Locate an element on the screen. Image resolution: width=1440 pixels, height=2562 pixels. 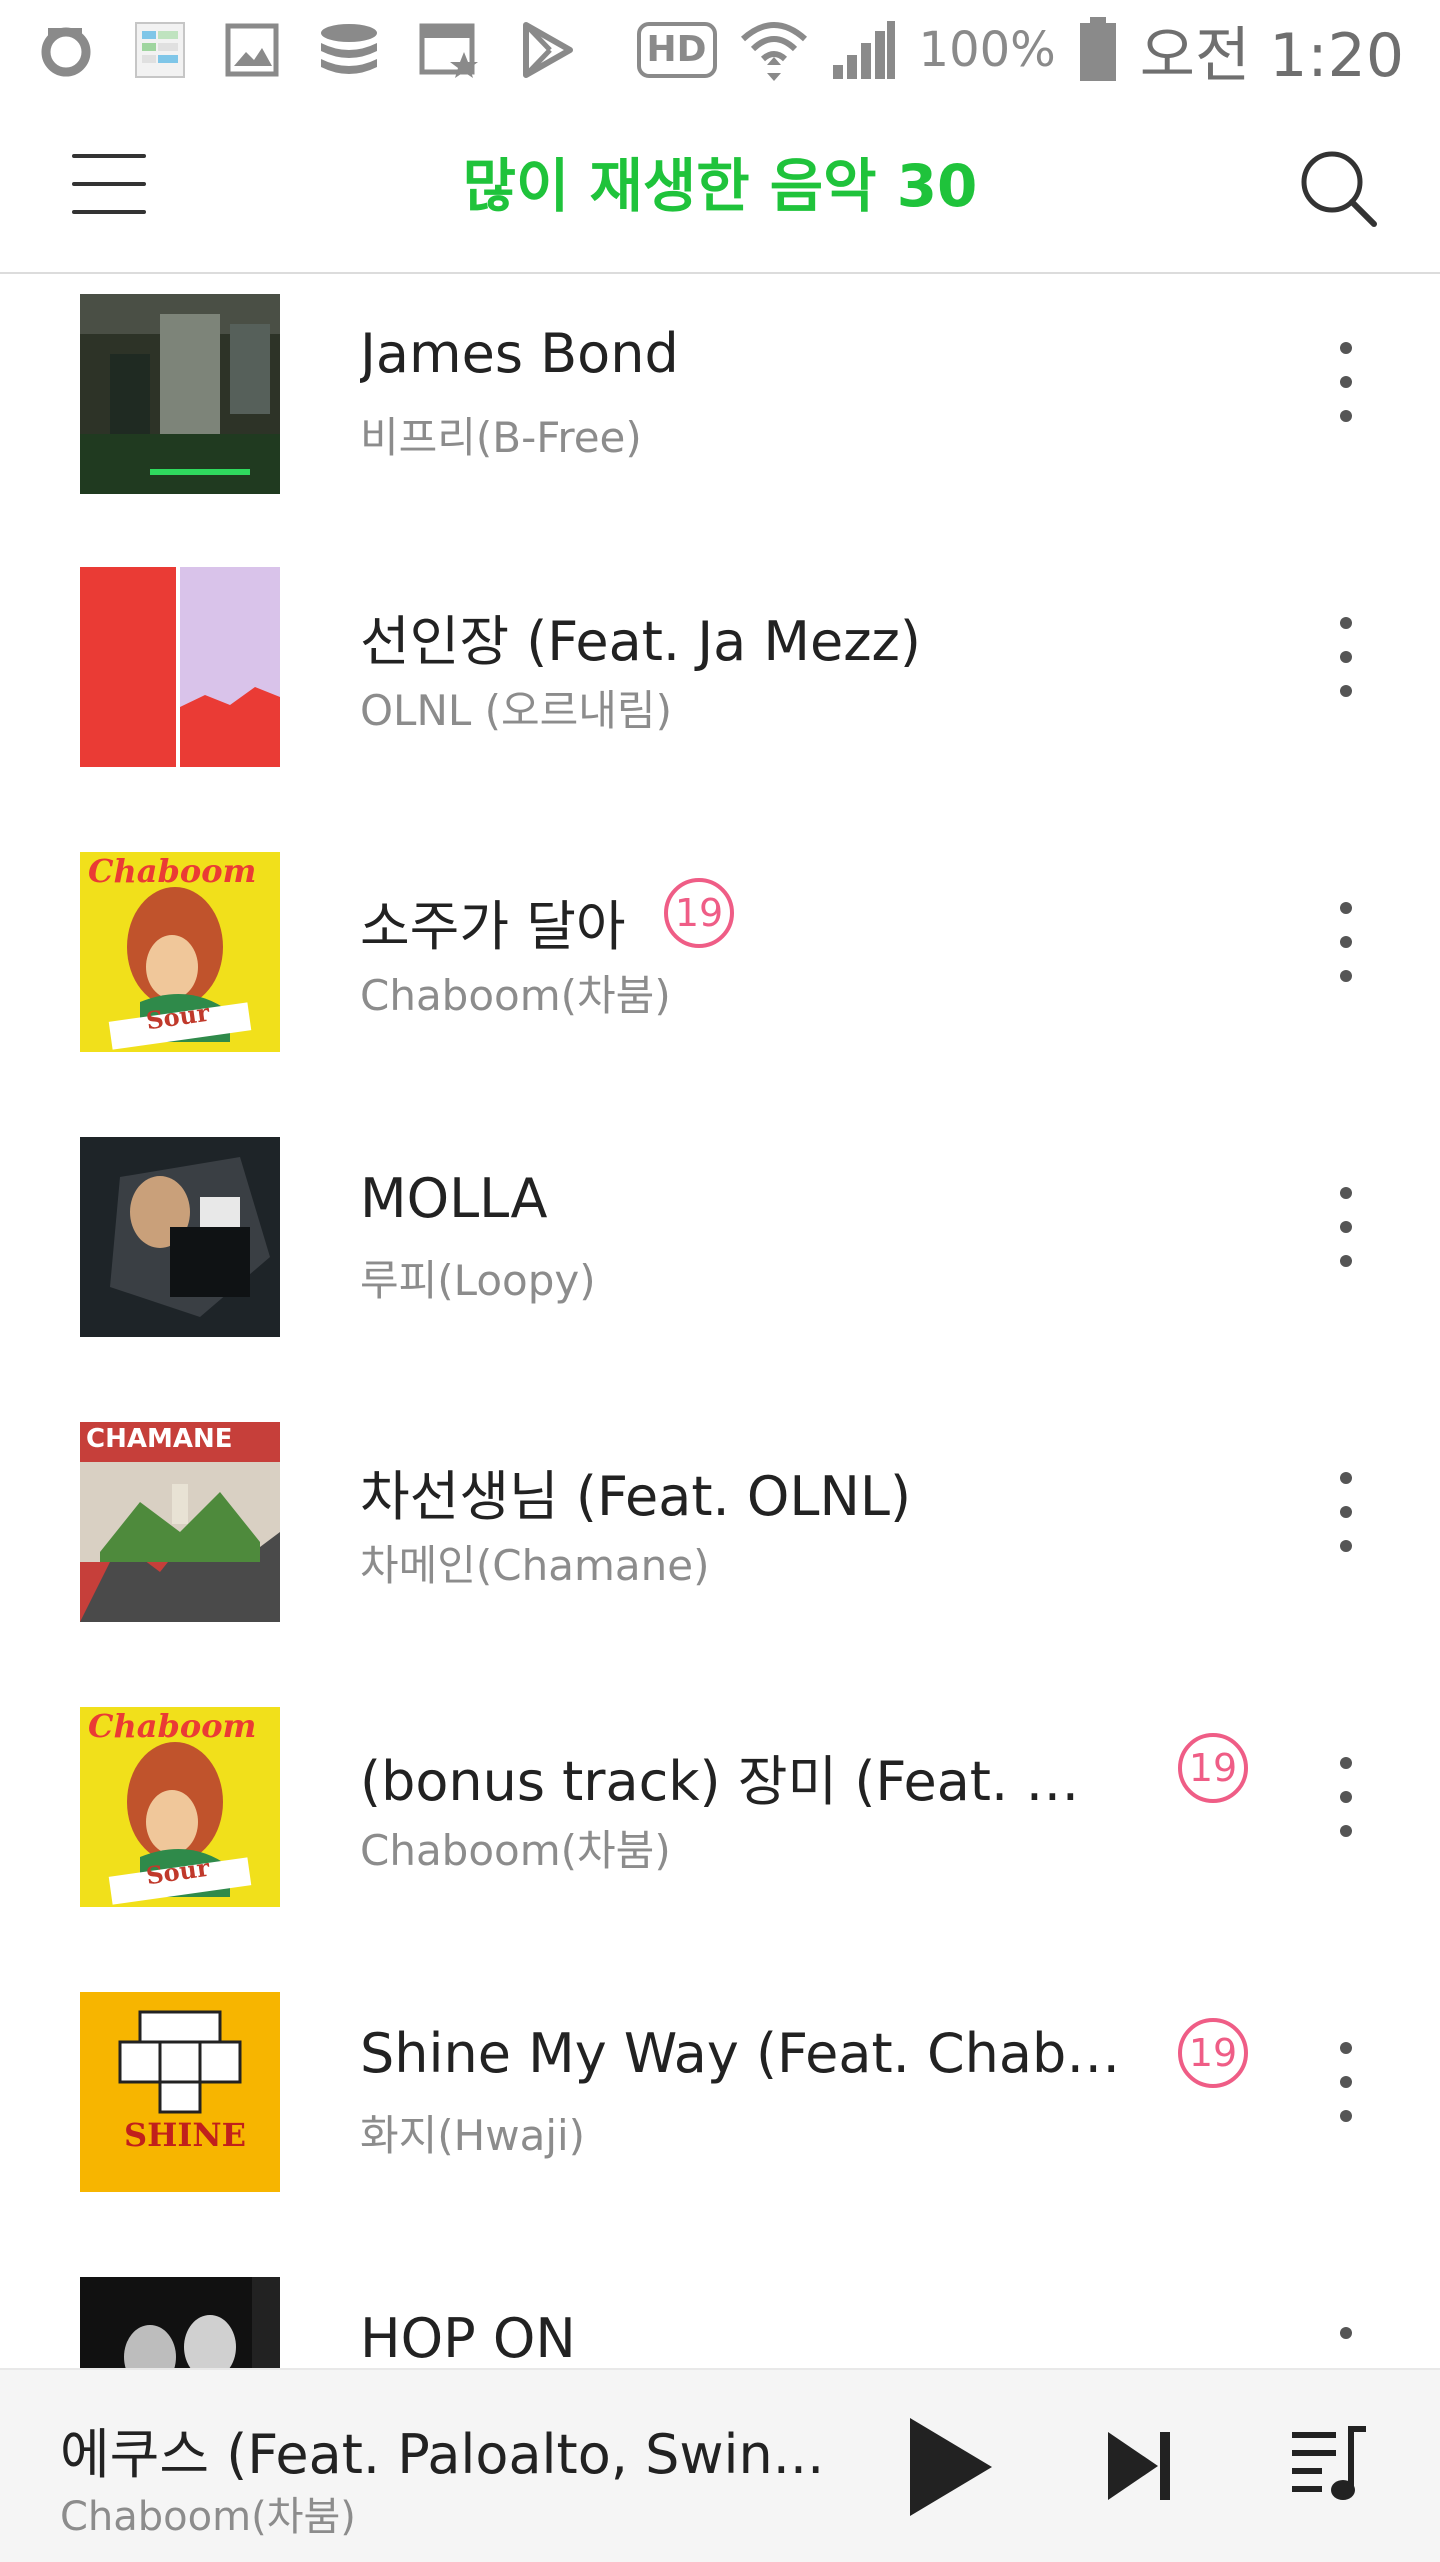
song-row: 선인장 (Feat. Ja Mezz) OLNL (오르내림) is located at coordinates (720, 699).